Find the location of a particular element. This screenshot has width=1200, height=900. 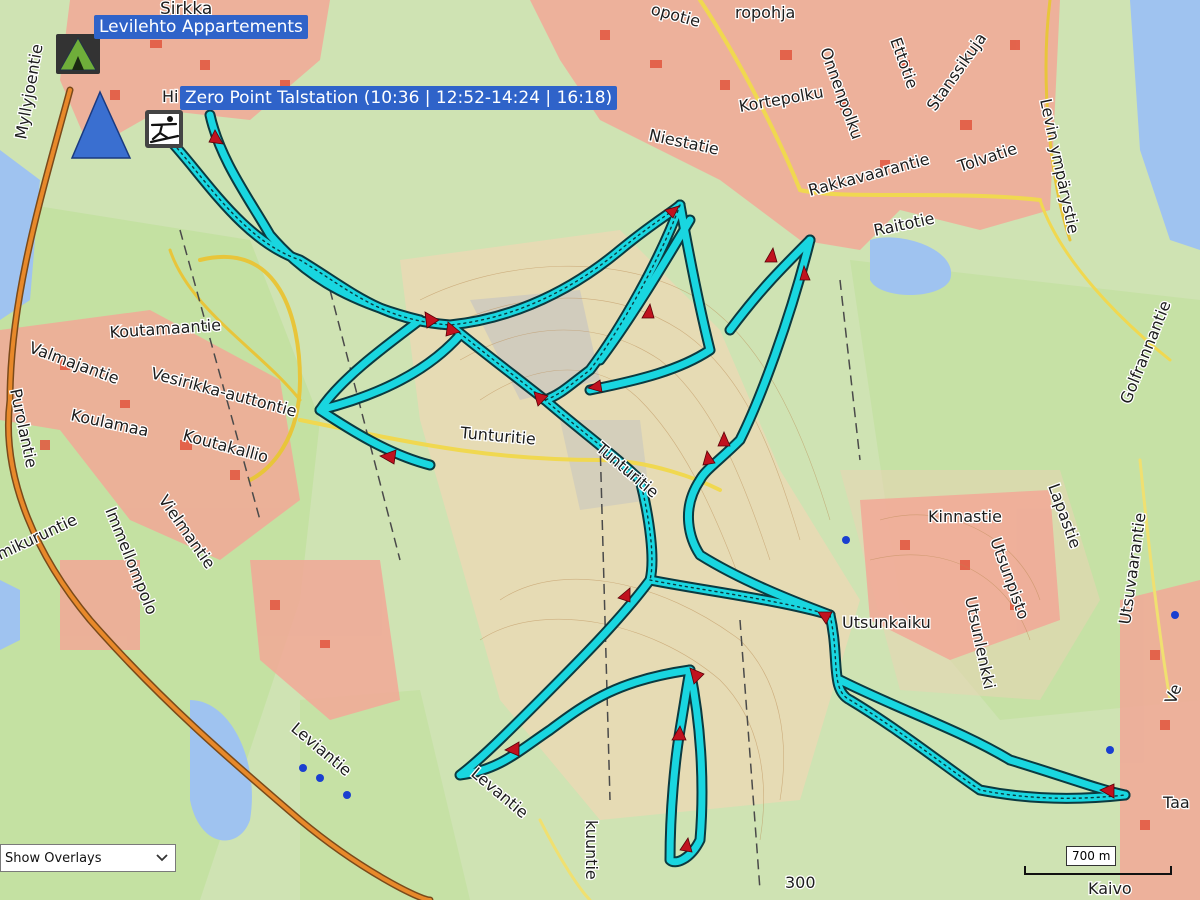

overlay-dropdown: Show Overlays is located at coordinates (88, 858).